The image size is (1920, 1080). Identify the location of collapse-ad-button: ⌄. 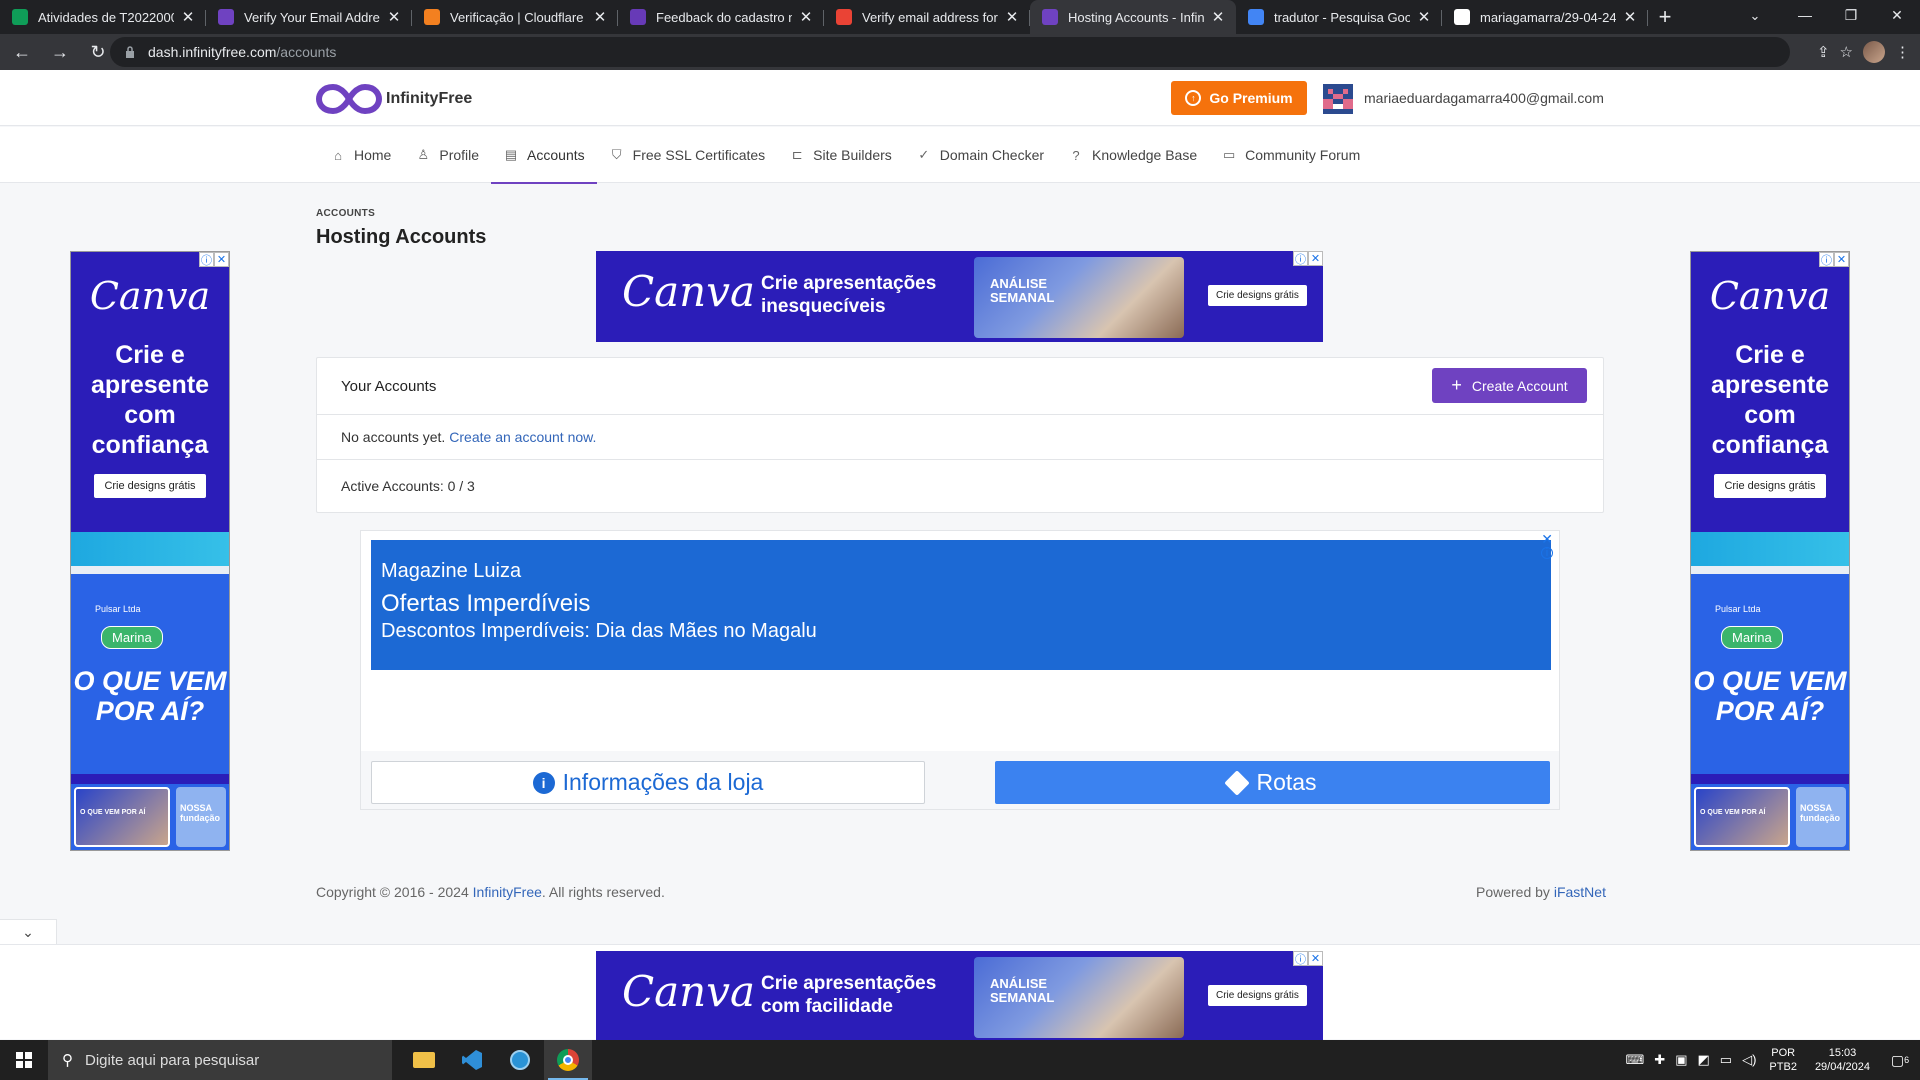
(28, 932).